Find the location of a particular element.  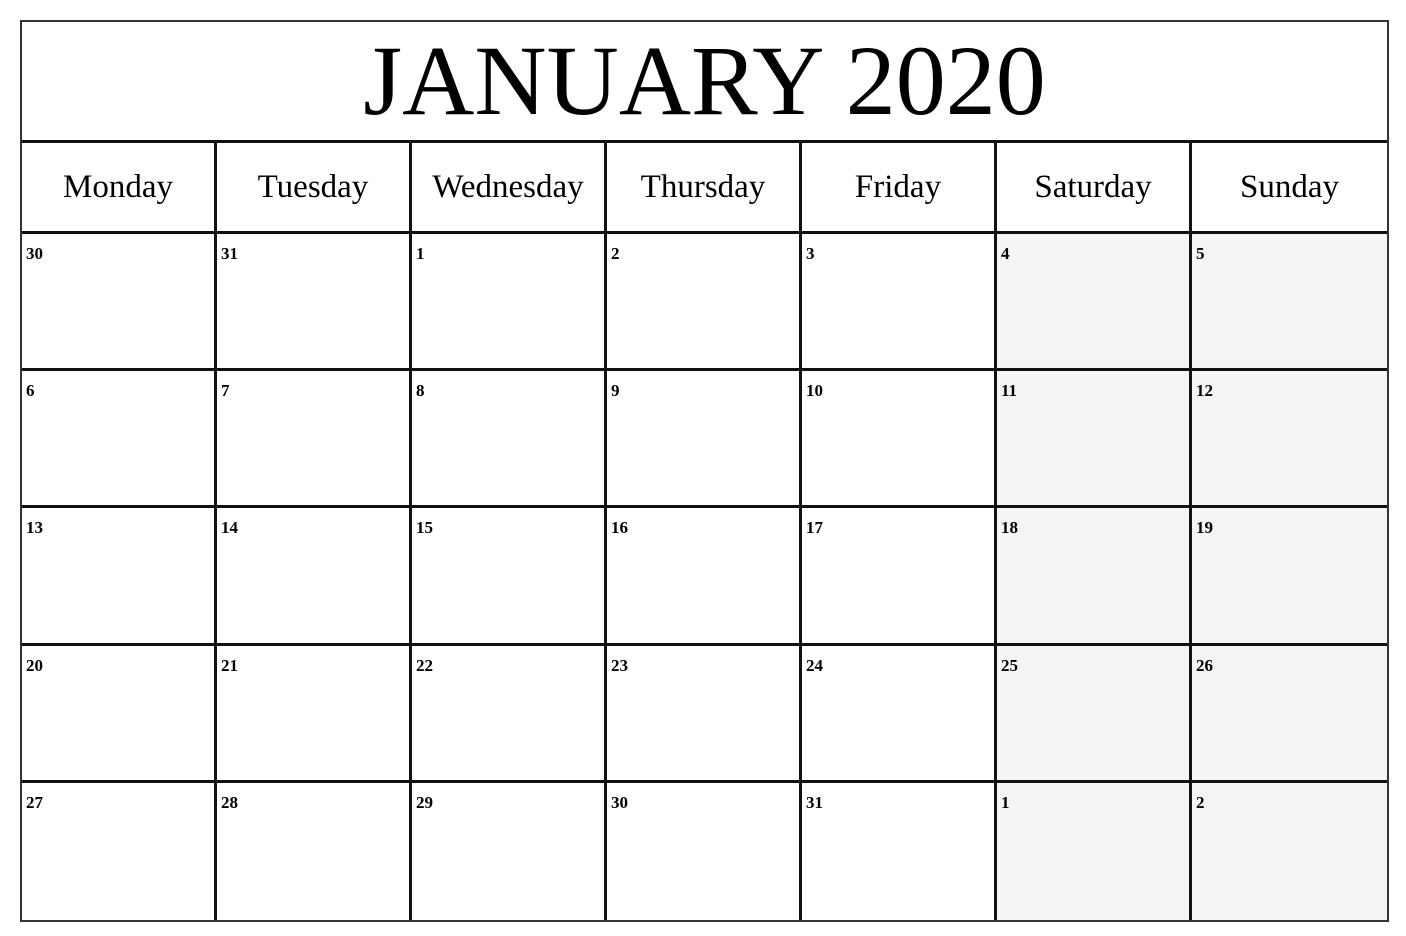

day-number: 4 is located at coordinates (1005, 253).